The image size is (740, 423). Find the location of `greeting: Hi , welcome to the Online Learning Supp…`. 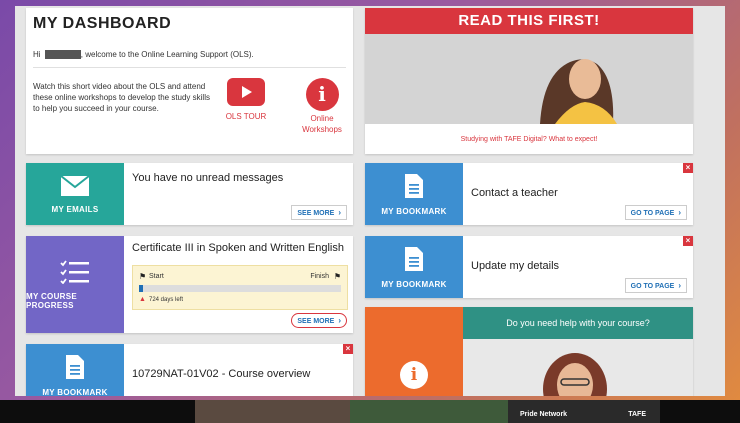

greeting: Hi , welcome to the Online Learning Supp… is located at coordinates (143, 55).